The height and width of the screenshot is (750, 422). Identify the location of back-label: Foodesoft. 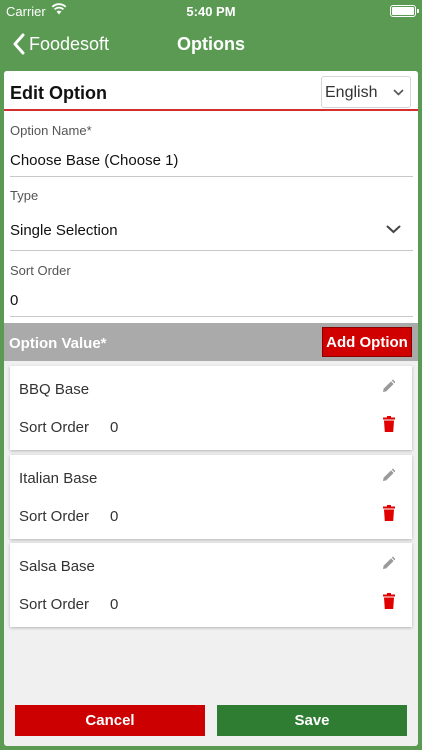
(69, 43).